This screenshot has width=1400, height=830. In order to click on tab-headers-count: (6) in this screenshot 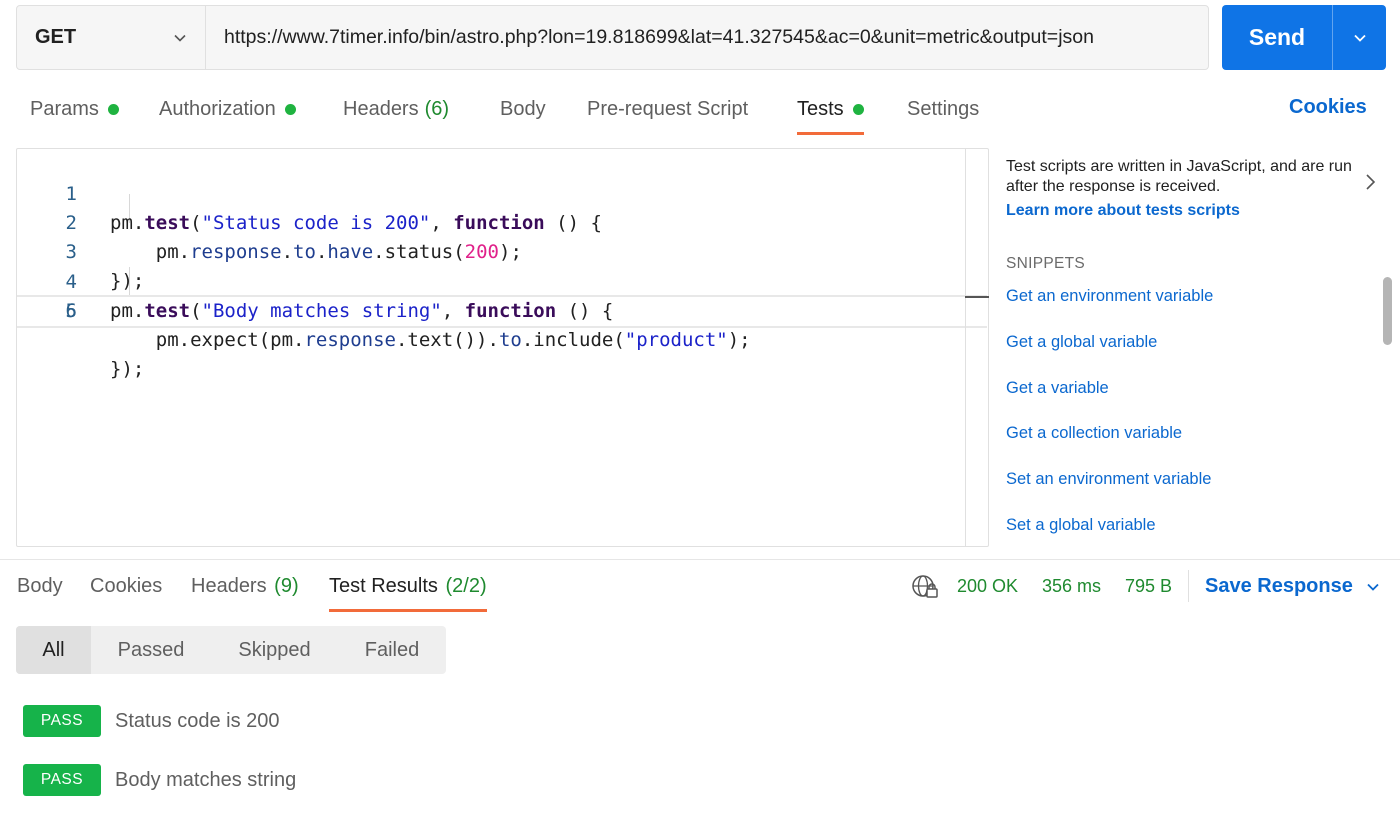, I will do `click(437, 108)`.